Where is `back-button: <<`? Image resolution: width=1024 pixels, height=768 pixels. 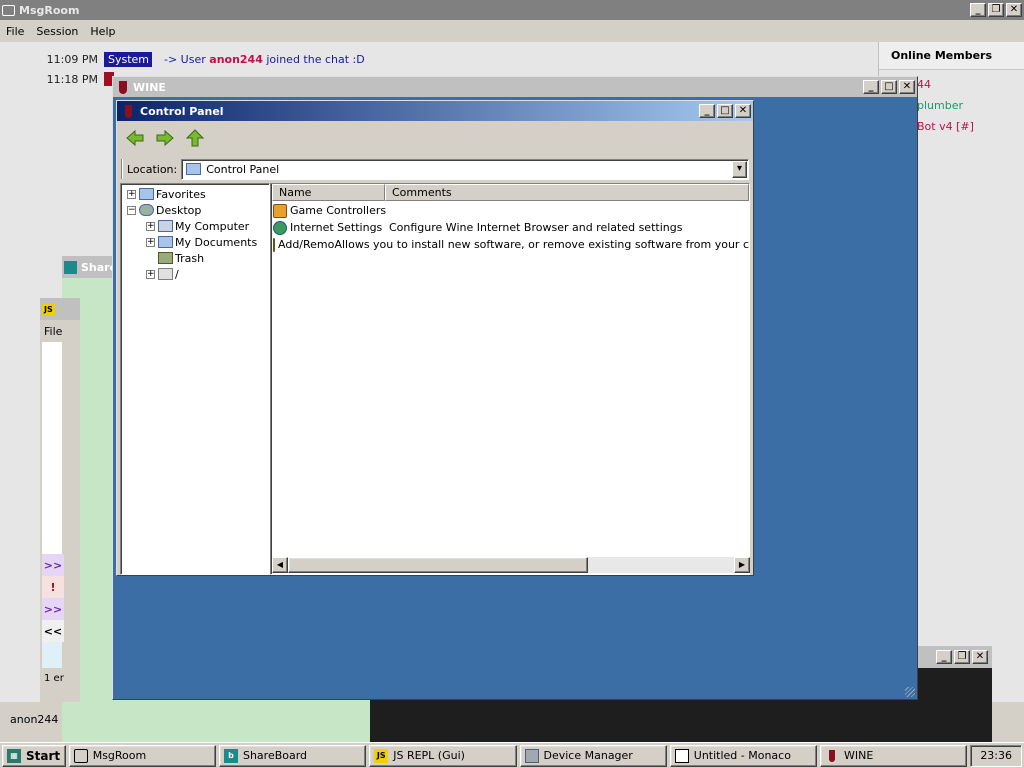 back-button: << is located at coordinates (53, 631).